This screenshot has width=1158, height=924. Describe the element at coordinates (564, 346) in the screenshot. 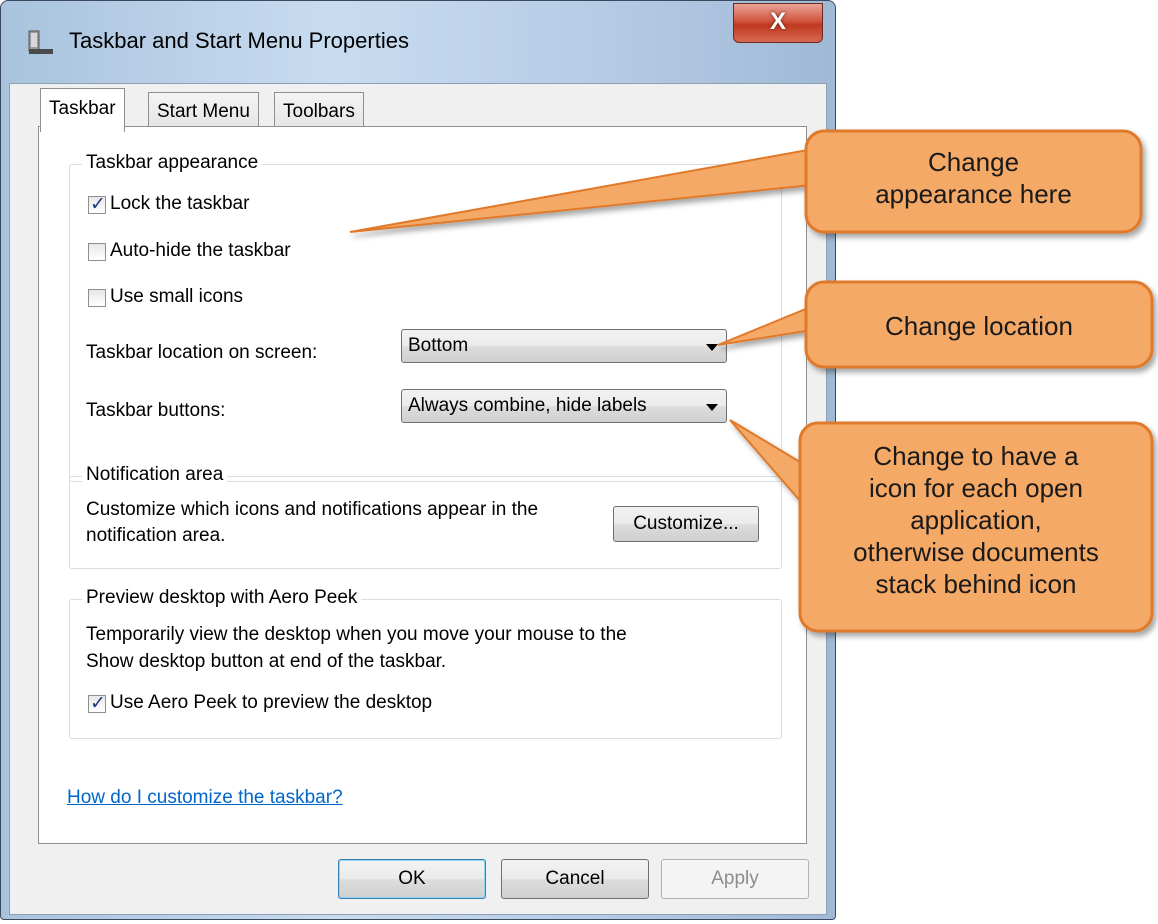

I see `location-select: Bottom` at that location.